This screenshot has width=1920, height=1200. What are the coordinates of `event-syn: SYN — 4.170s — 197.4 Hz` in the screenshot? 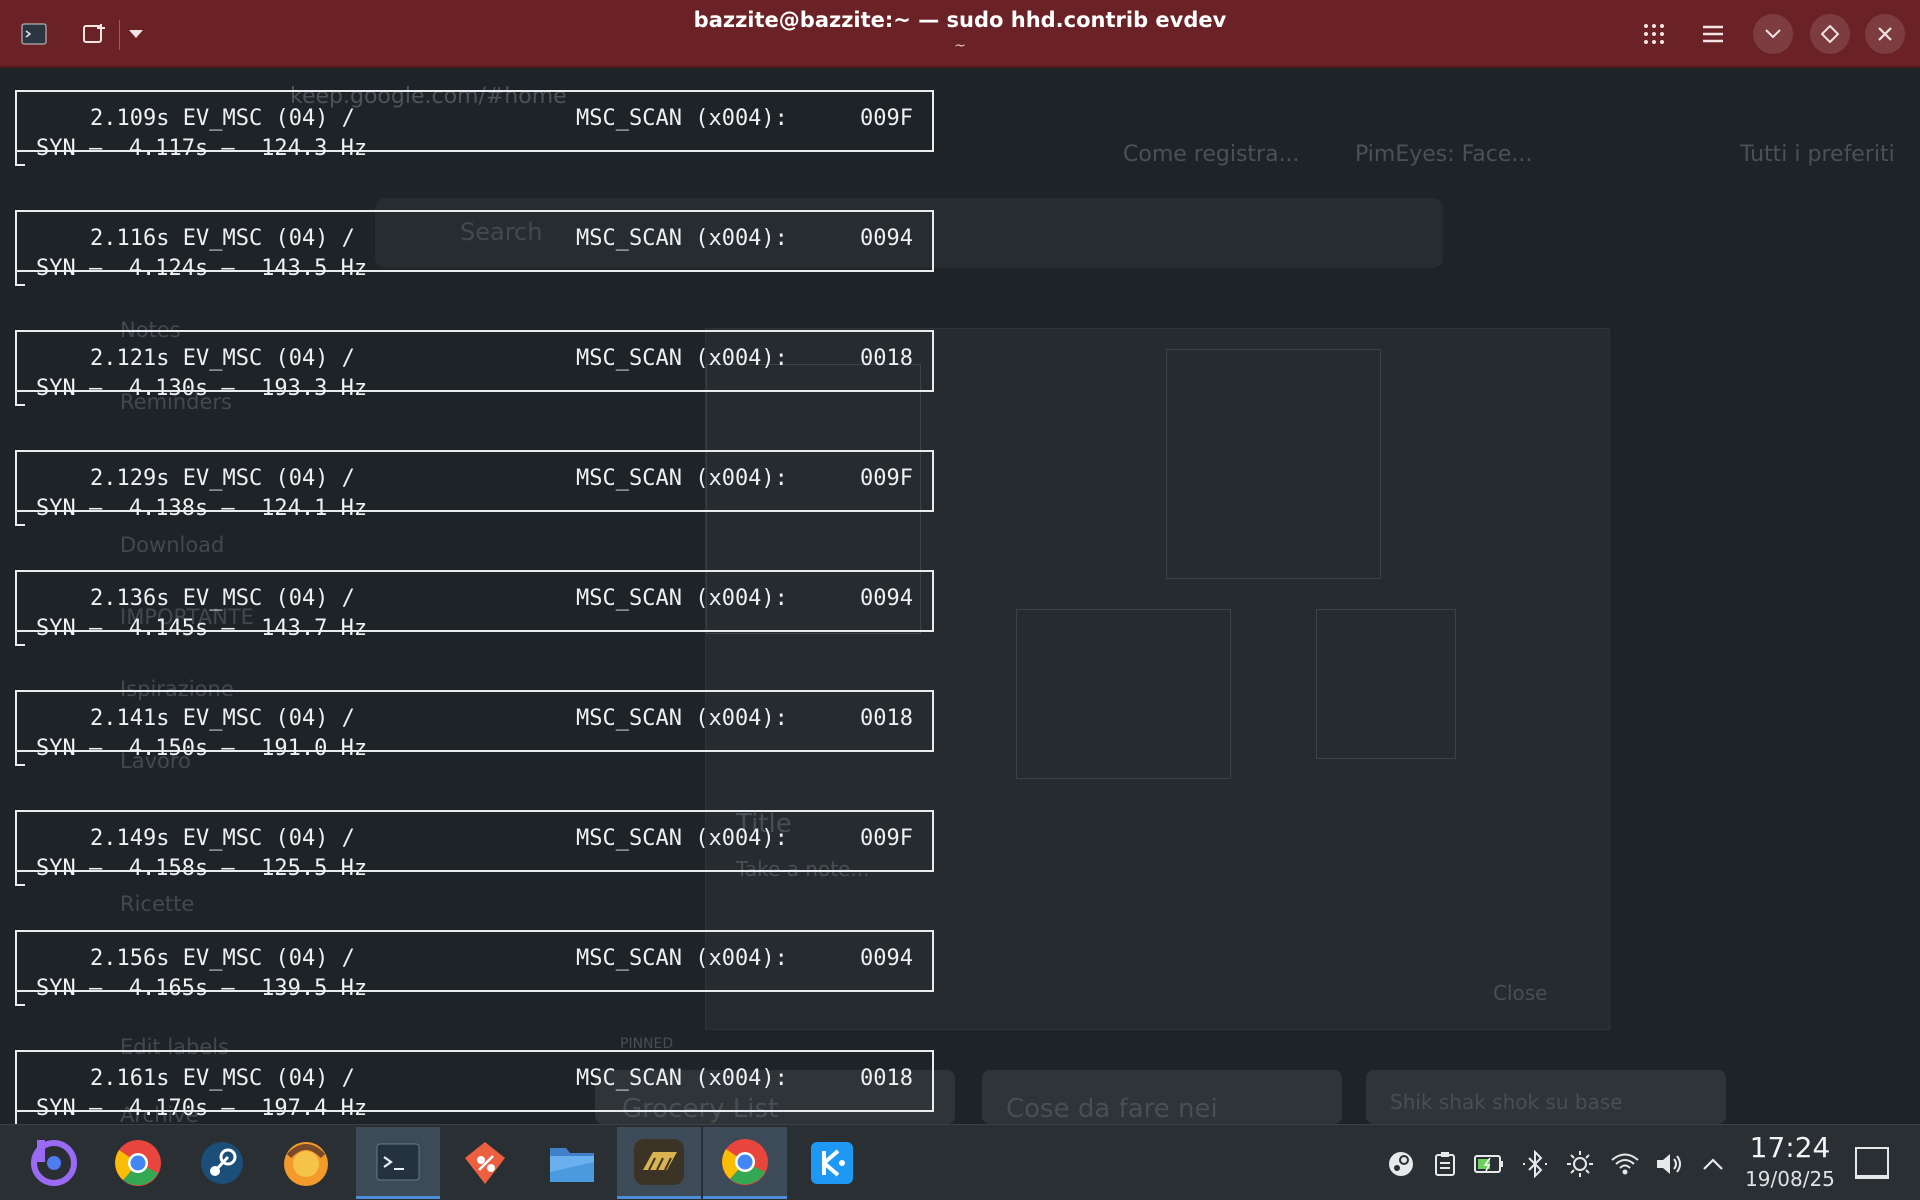 It's located at (202, 1108).